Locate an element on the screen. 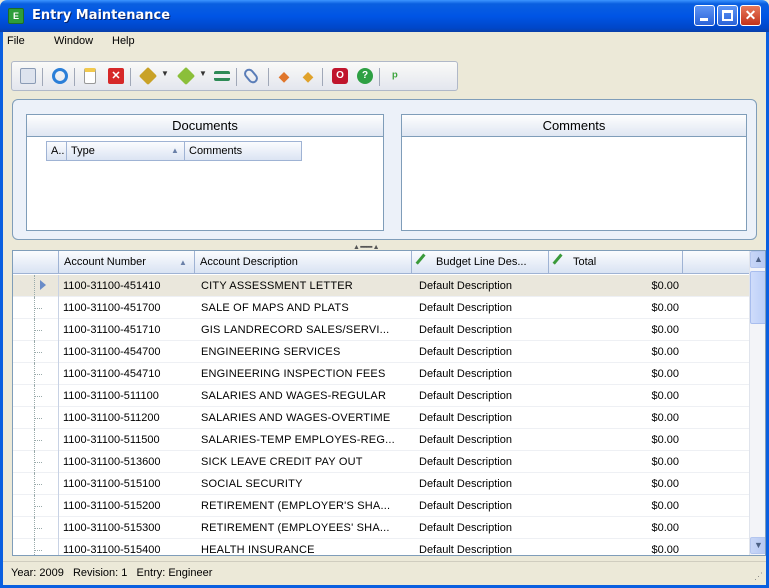 Image resolution: width=769 pixels, height=588 pixels. close-button: ✕ is located at coordinates (750, 15).